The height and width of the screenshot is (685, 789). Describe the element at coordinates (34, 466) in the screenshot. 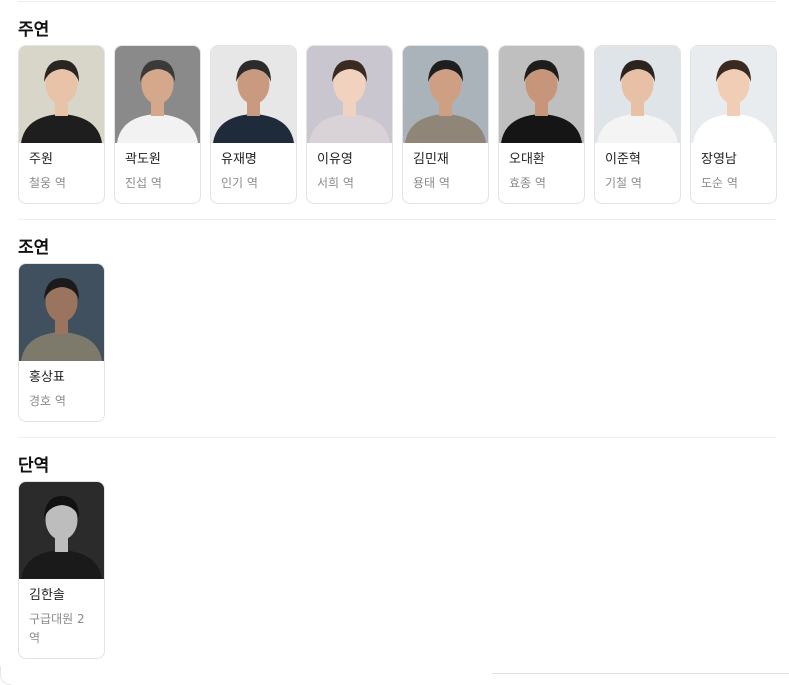

I see `section-title-minor-role: 단역` at that location.